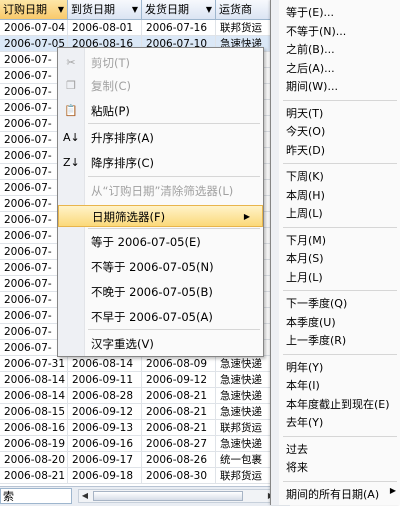  I want to click on table-row: 2006-07-31 2006-08-14 2006-08-09 急速快递, so click(145, 364).